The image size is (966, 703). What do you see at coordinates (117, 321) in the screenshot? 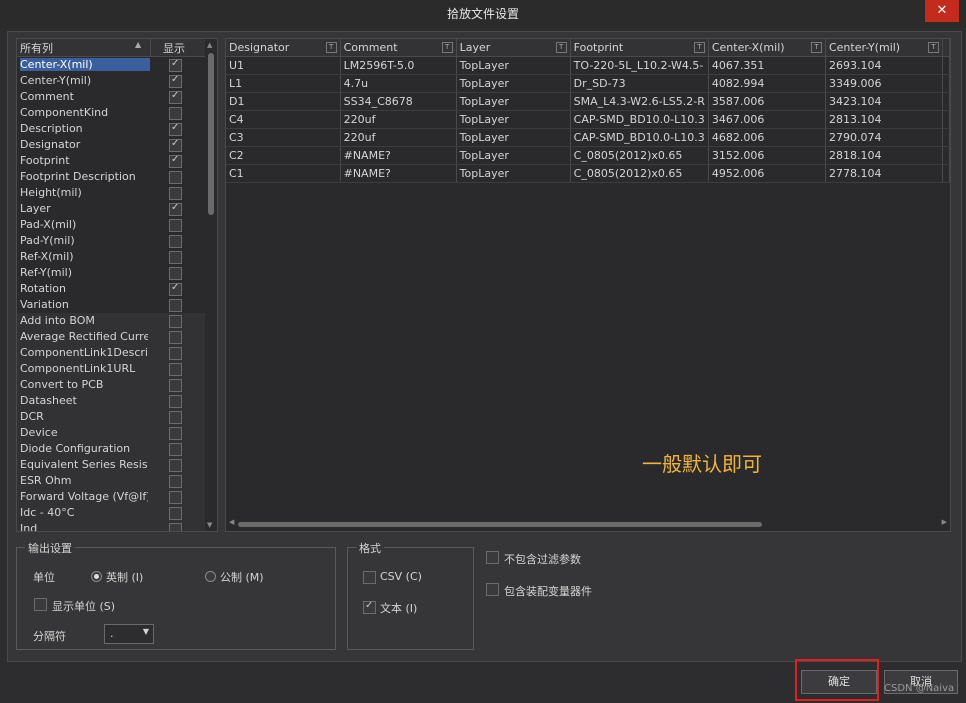
I see `column-item: Add into BOM` at bounding box center [117, 321].